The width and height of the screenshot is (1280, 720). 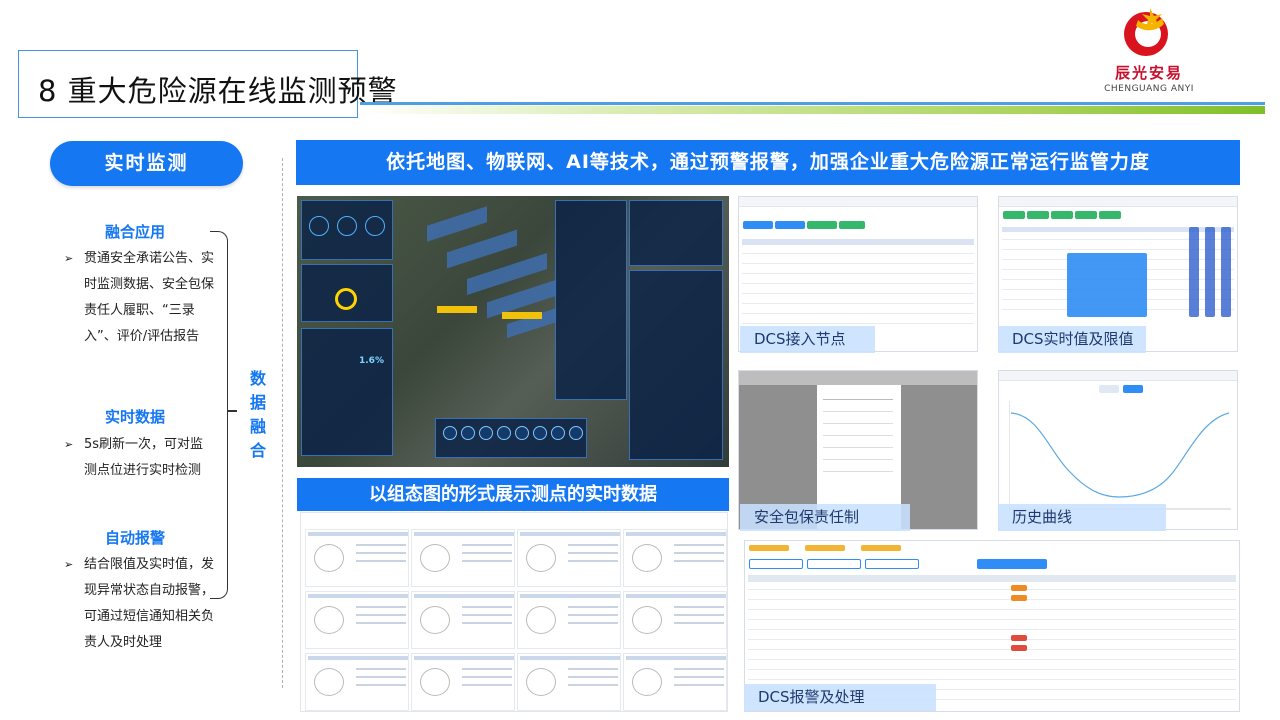 What do you see at coordinates (371, 361) in the screenshot?
I see `percent-readout: 1.6%` at bounding box center [371, 361].